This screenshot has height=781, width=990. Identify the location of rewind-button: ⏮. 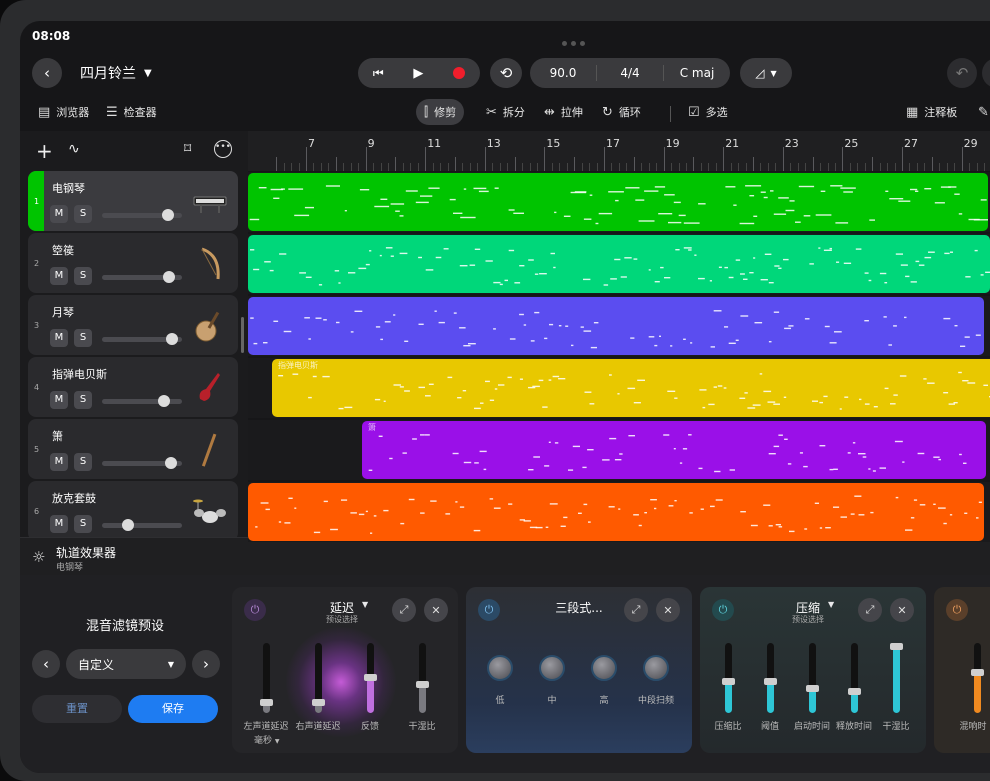
(378, 73).